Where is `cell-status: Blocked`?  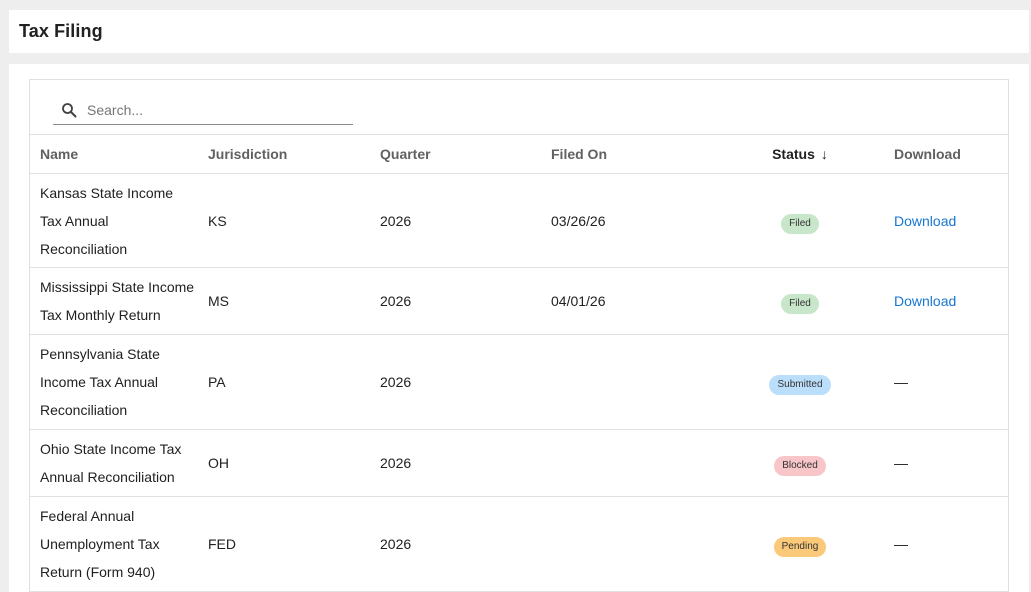
cell-status: Blocked is located at coordinates (800, 463).